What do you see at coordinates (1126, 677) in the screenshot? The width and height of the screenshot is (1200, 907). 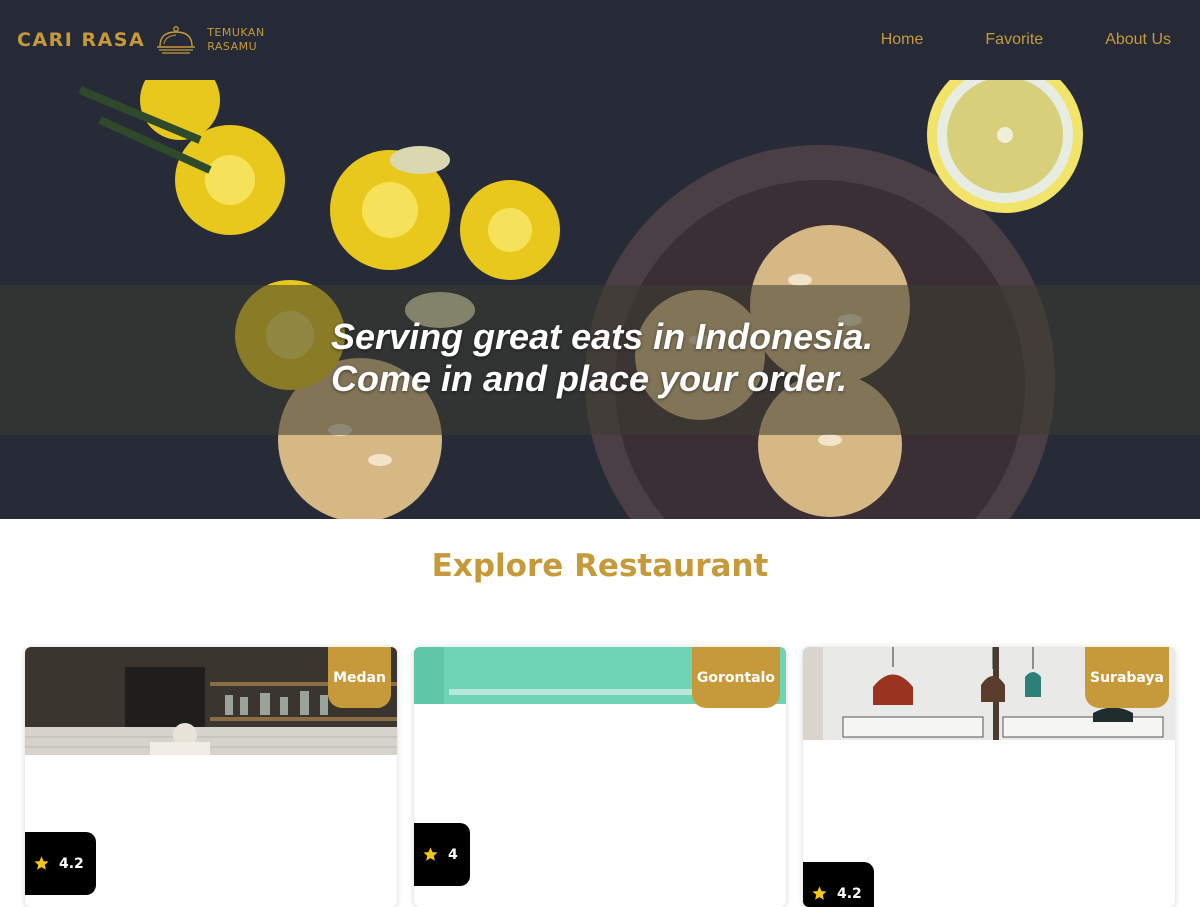 I see `city-badge: Surabaya` at bounding box center [1126, 677].